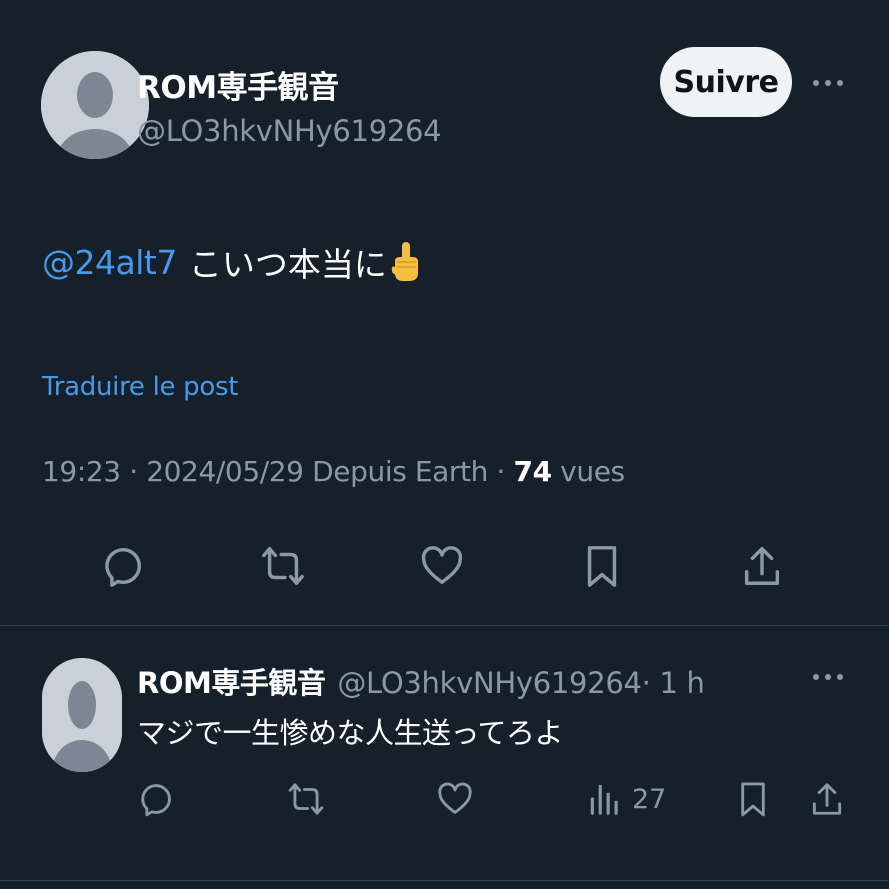 The width and height of the screenshot is (889, 889). What do you see at coordinates (442, 566) in the screenshot?
I see `like-icon` at bounding box center [442, 566].